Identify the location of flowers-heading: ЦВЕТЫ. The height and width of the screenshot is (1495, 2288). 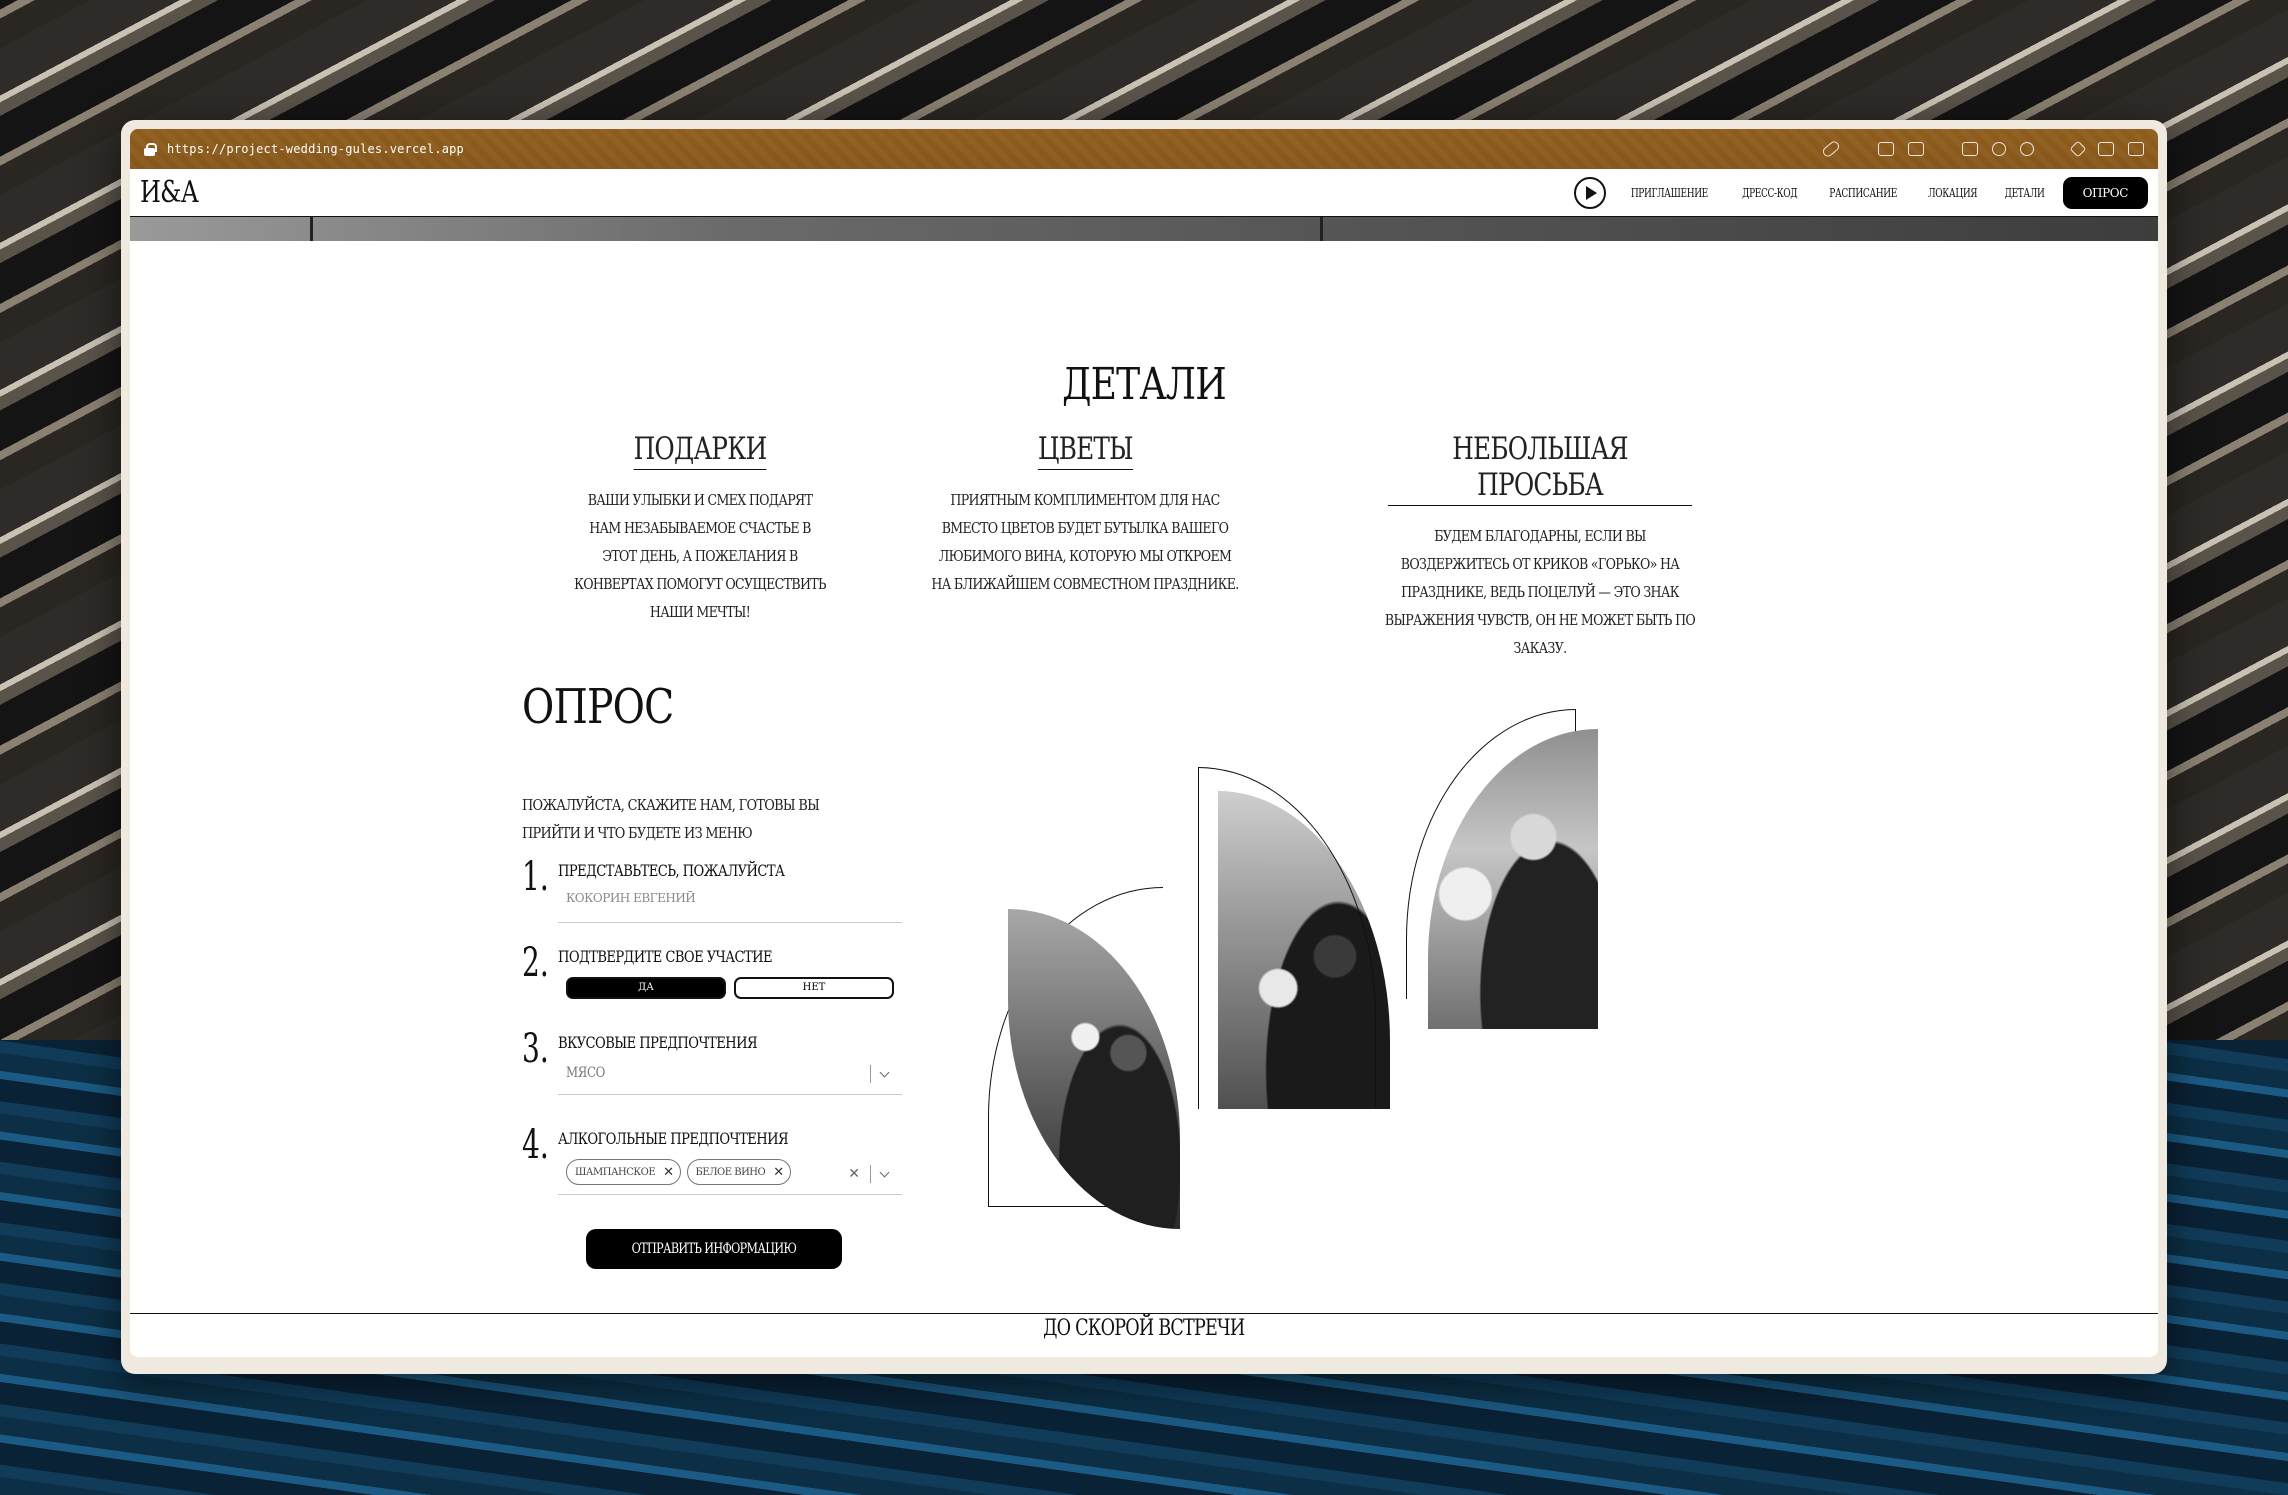
(1085, 450).